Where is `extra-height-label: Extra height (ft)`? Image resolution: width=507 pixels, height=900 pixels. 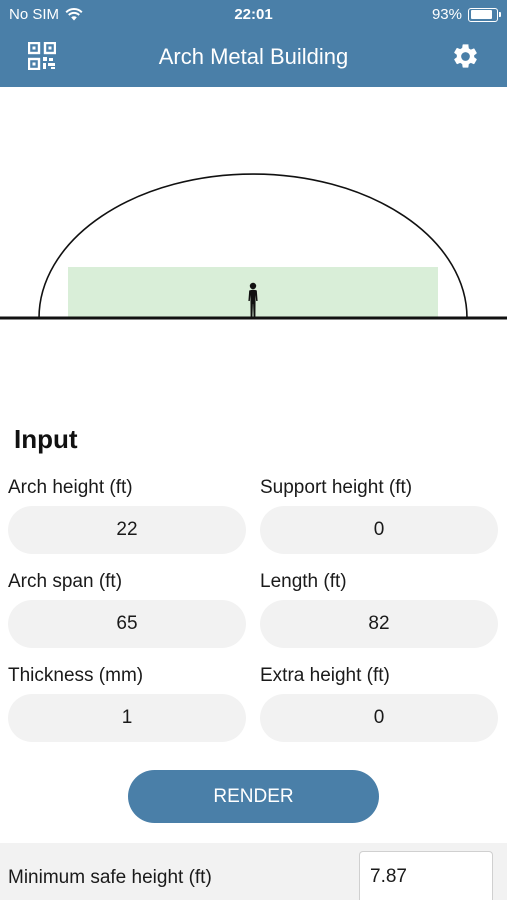 extra-height-label: Extra height (ft) is located at coordinates (325, 675).